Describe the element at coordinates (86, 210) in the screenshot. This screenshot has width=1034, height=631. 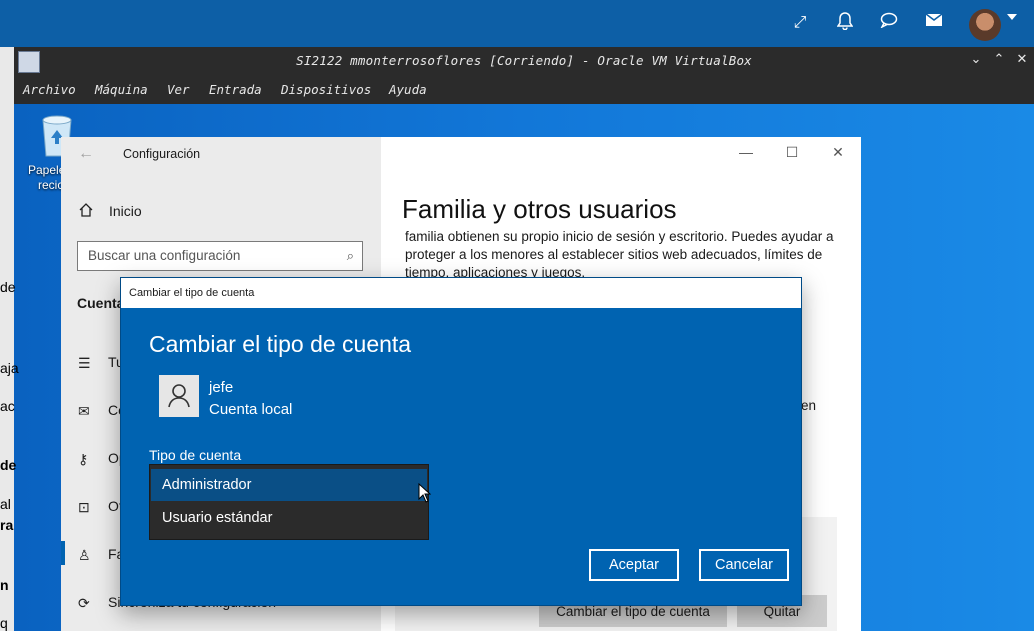
I see `home-icon` at that location.